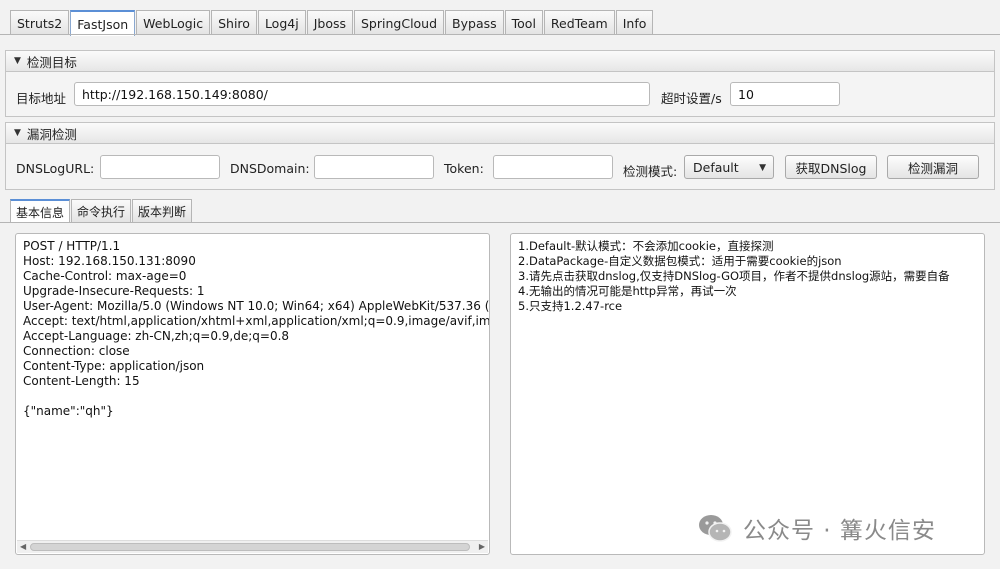  Describe the element at coordinates (500, 34) in the screenshot. I see `tab-divider` at that location.